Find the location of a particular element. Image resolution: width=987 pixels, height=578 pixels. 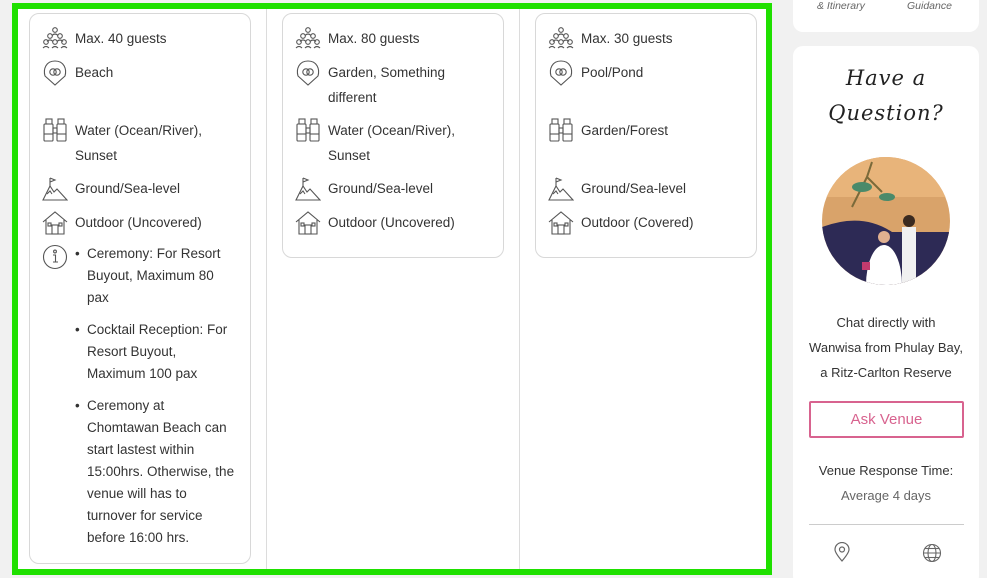

globe-icon is located at coordinates (932, 553).